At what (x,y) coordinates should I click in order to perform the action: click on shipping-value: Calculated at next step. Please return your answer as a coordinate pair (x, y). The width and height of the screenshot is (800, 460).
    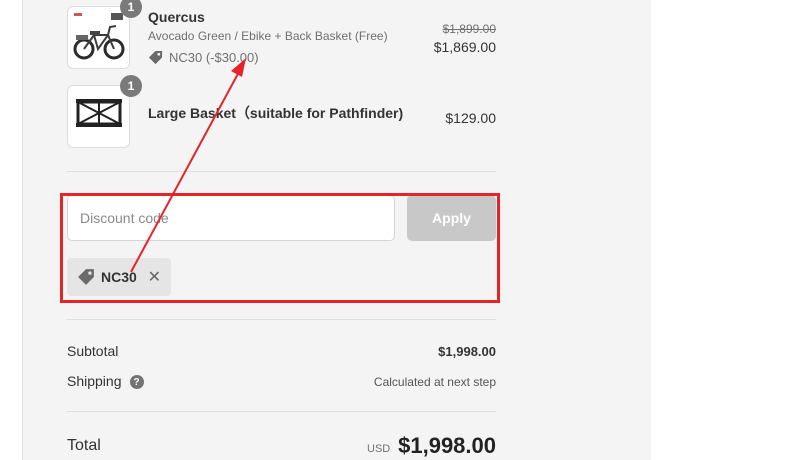
    Looking at the image, I should click on (434, 382).